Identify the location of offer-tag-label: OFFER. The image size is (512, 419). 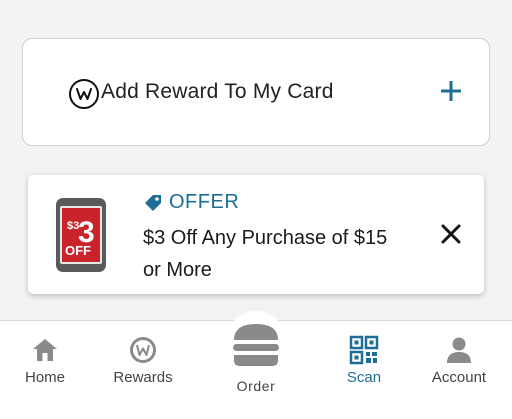
(204, 202).